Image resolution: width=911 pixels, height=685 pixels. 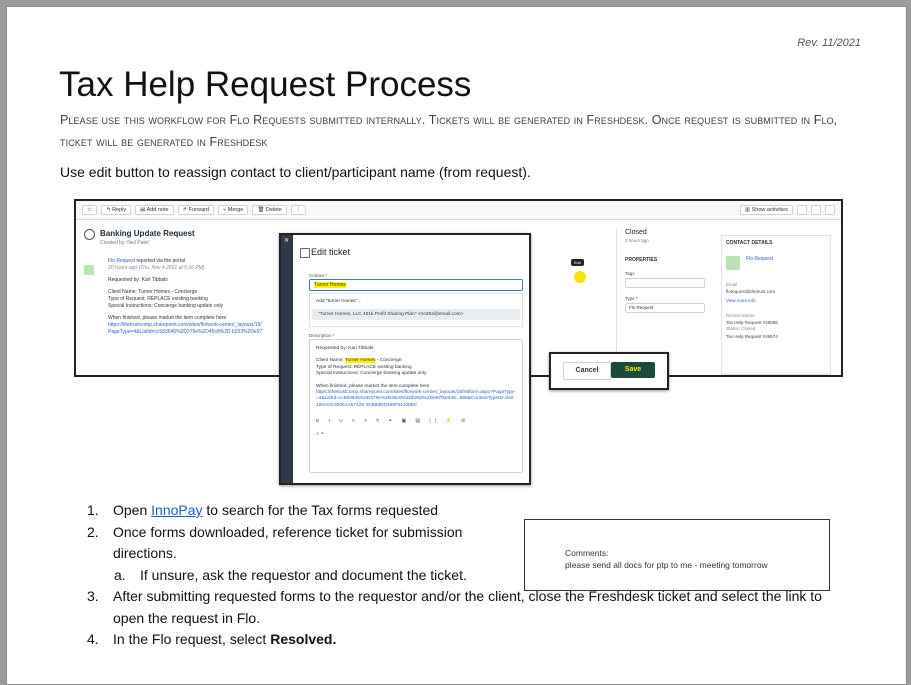 What do you see at coordinates (741, 300) in the screenshot?
I see `view-more-link: View more info` at bounding box center [741, 300].